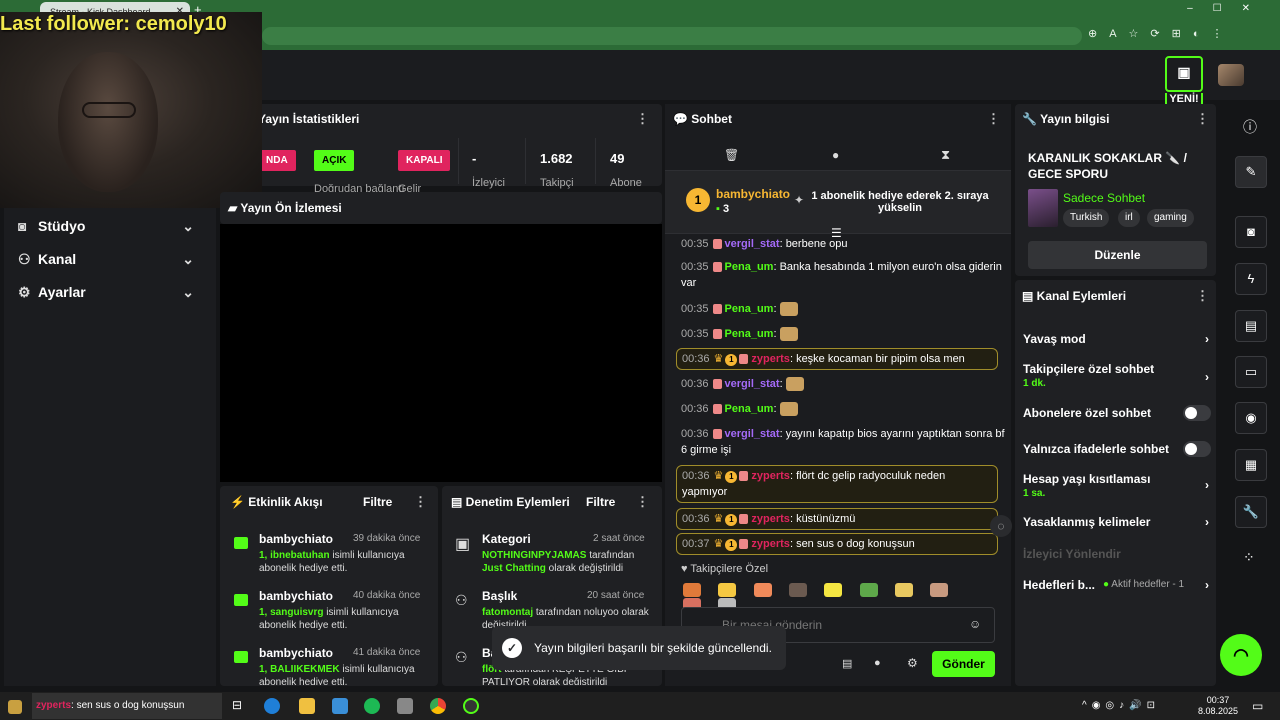  Describe the element at coordinates (1161, 33) in the screenshot. I see `browser-toolbar-icons: ⊕A☆⟳⊞◐⋮` at that location.